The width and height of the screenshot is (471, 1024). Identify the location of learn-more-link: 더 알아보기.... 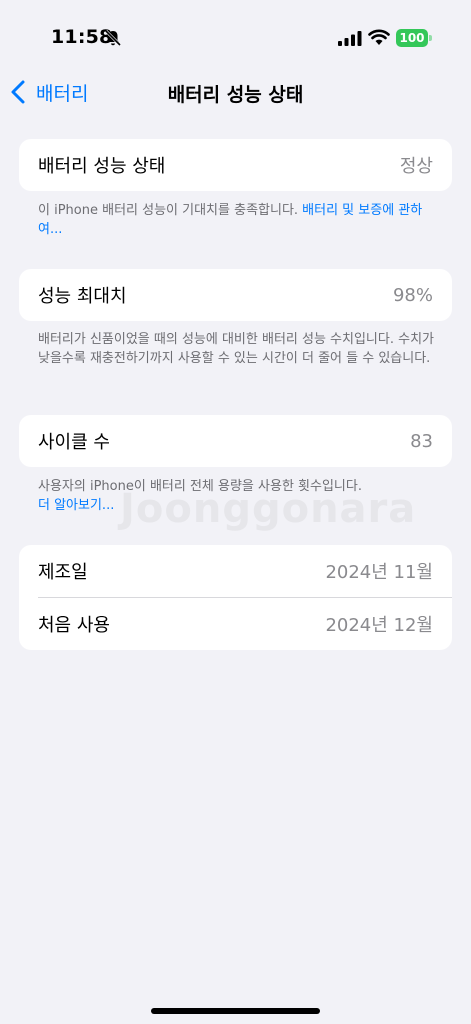
(238, 505).